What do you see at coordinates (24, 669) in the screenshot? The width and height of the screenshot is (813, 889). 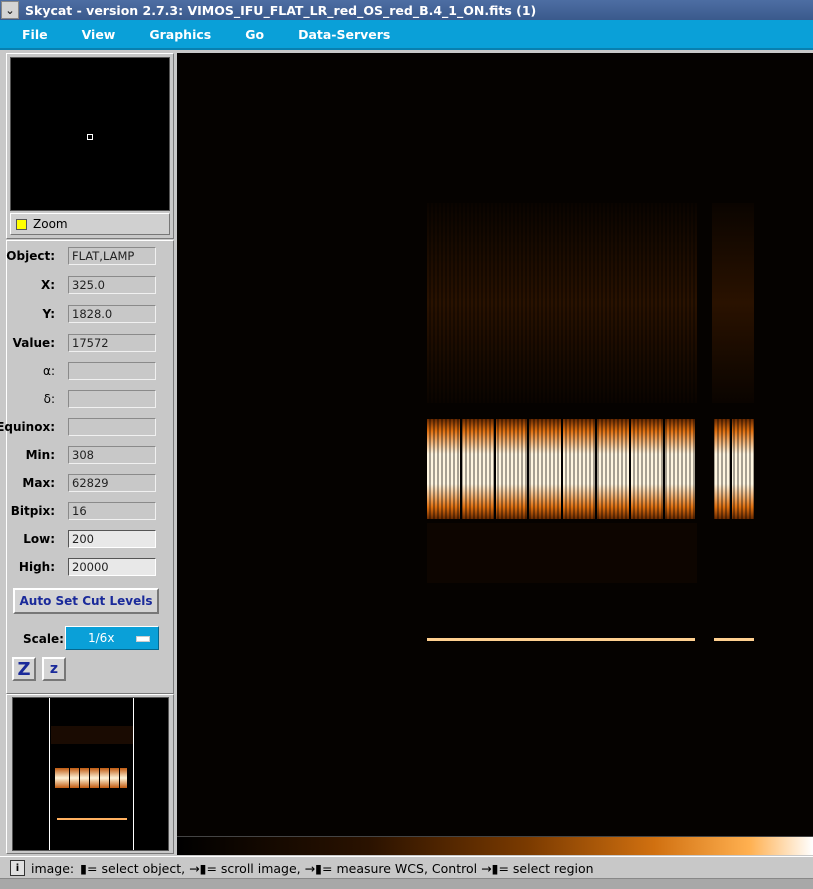 I see `zoom-in-button: Z` at bounding box center [24, 669].